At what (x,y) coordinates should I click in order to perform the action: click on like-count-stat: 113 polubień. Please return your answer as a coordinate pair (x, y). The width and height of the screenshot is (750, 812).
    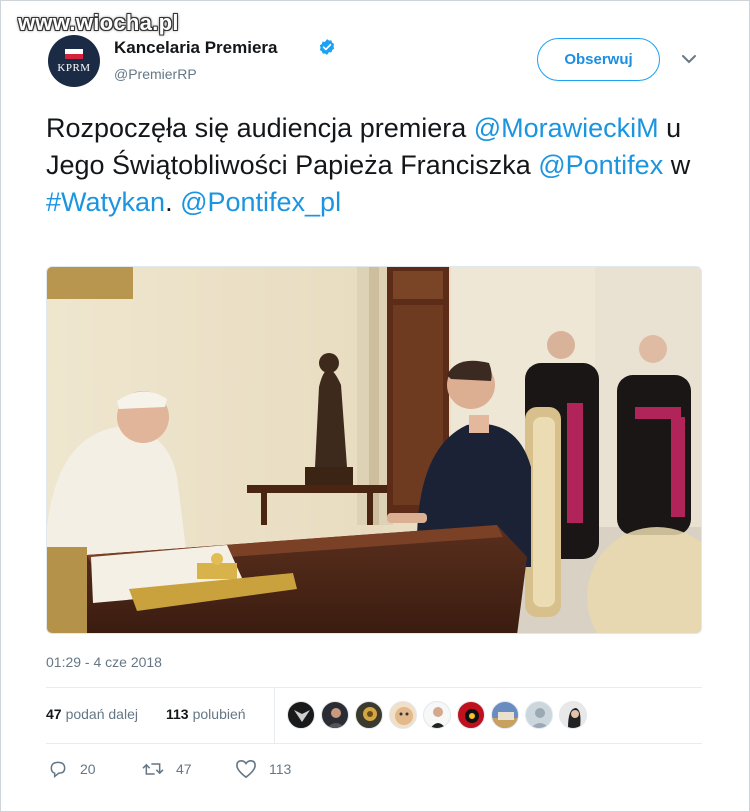
    Looking at the image, I should click on (206, 714).